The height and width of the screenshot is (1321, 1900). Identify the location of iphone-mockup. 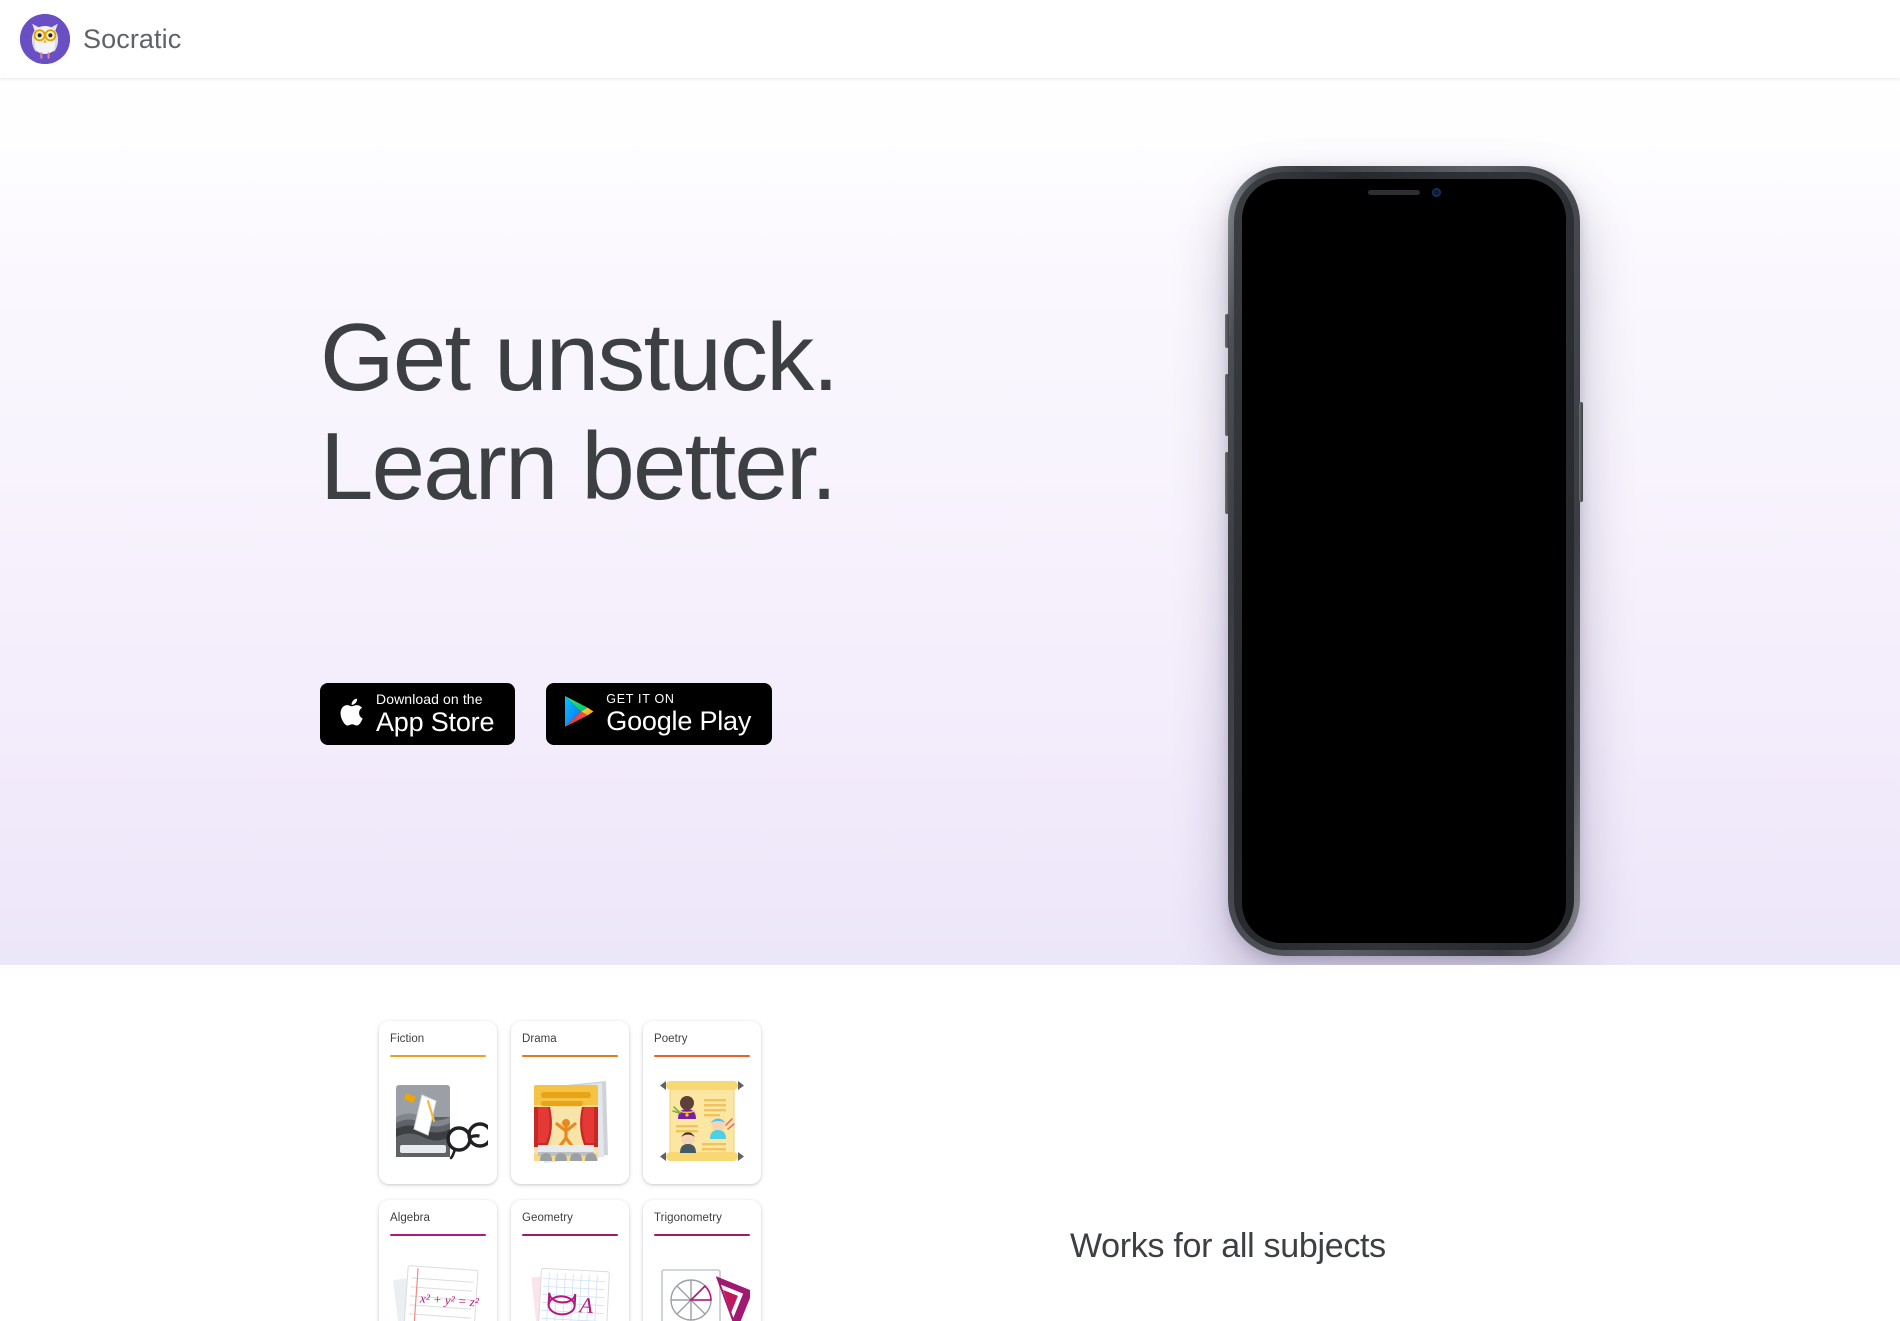
(1404, 561).